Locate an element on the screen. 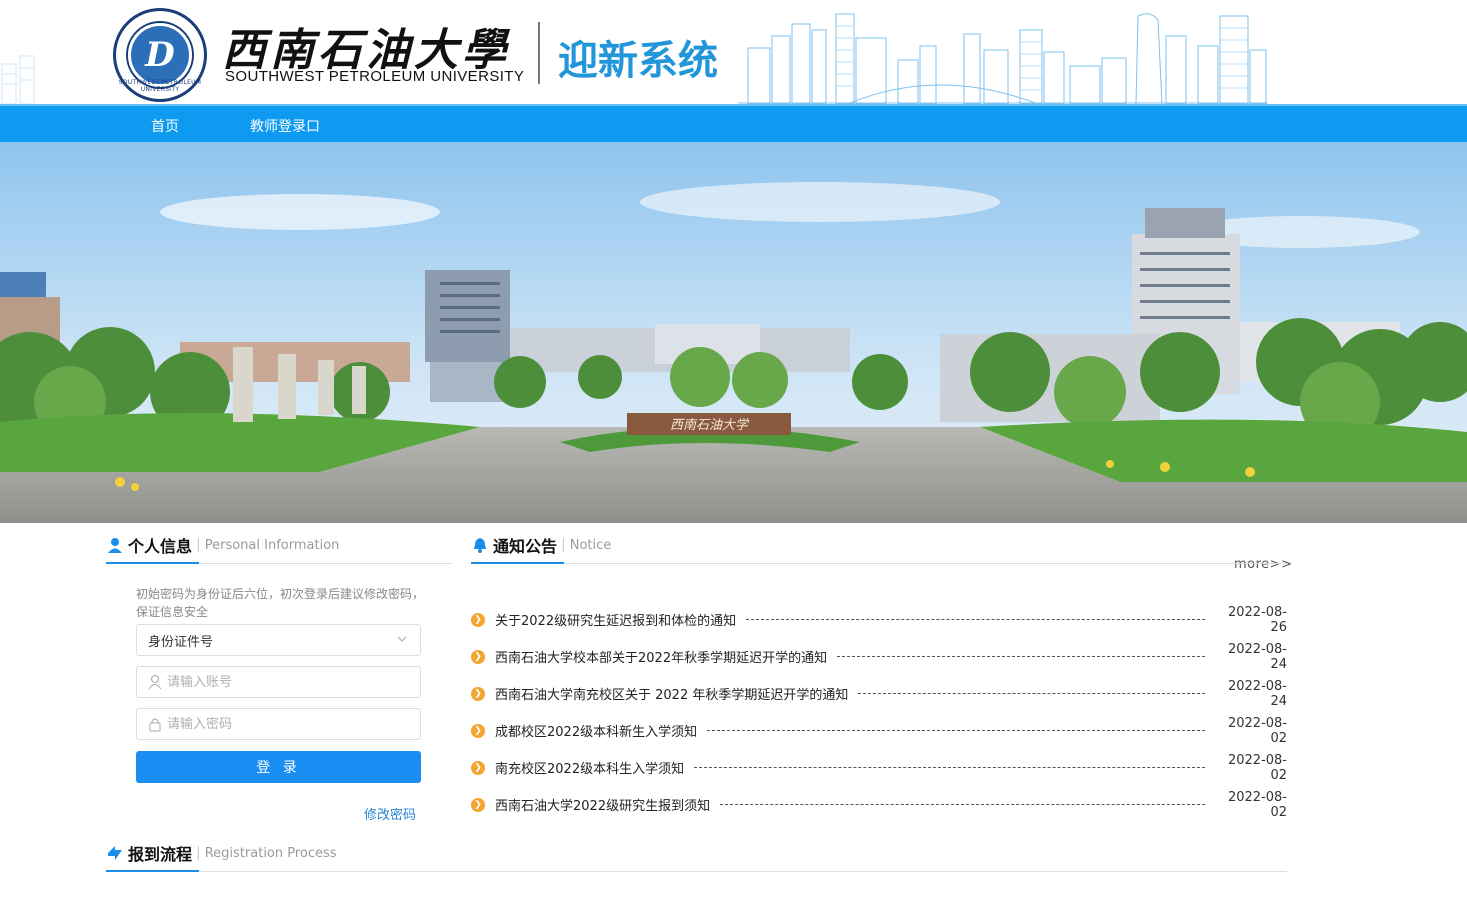 This screenshot has width=1467, height=899. notice-item: ❯ 成都校区2022级本科新生入学须知 2022-08-02 is located at coordinates (879, 730).